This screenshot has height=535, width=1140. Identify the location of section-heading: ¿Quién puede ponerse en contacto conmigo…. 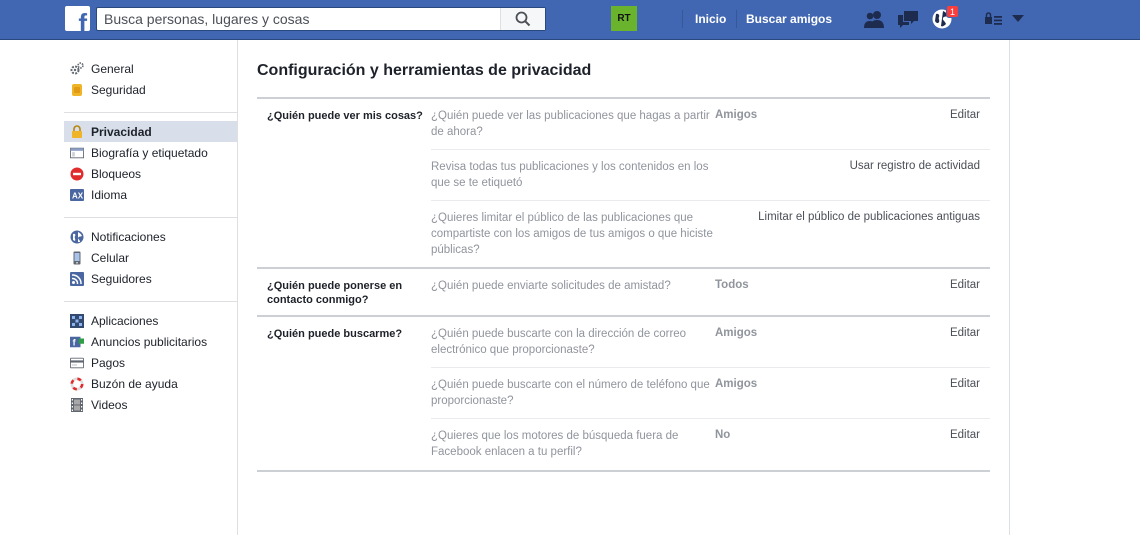
(335, 293).